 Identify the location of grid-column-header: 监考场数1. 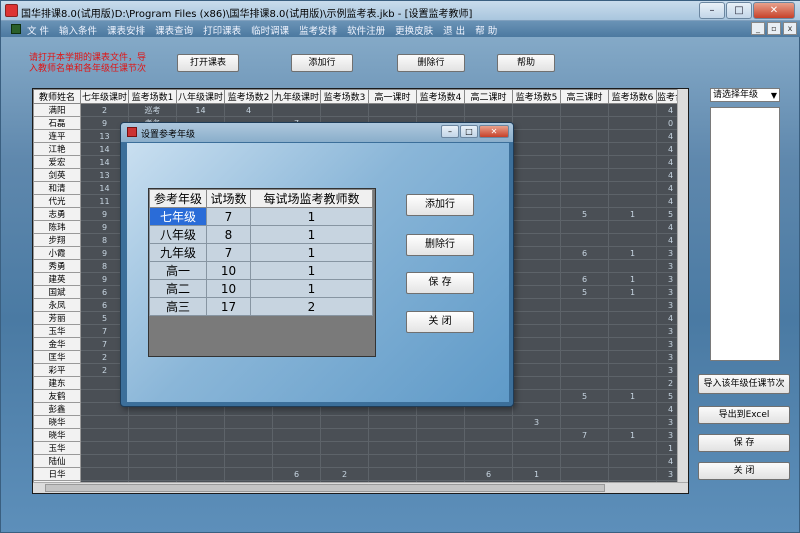
(152, 96).